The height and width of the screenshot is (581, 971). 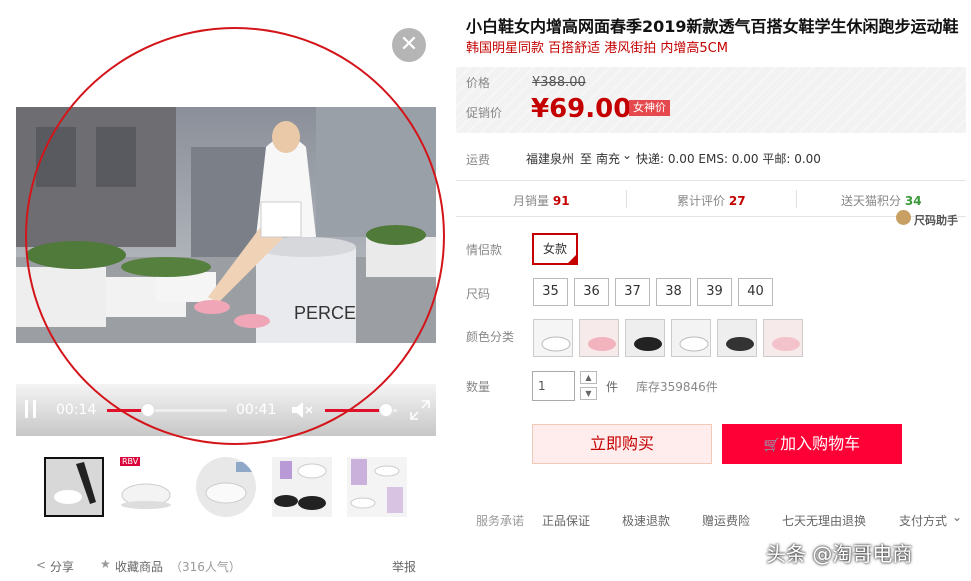 What do you see at coordinates (409, 45) in the screenshot?
I see `close-icon: ✕` at bounding box center [409, 45].